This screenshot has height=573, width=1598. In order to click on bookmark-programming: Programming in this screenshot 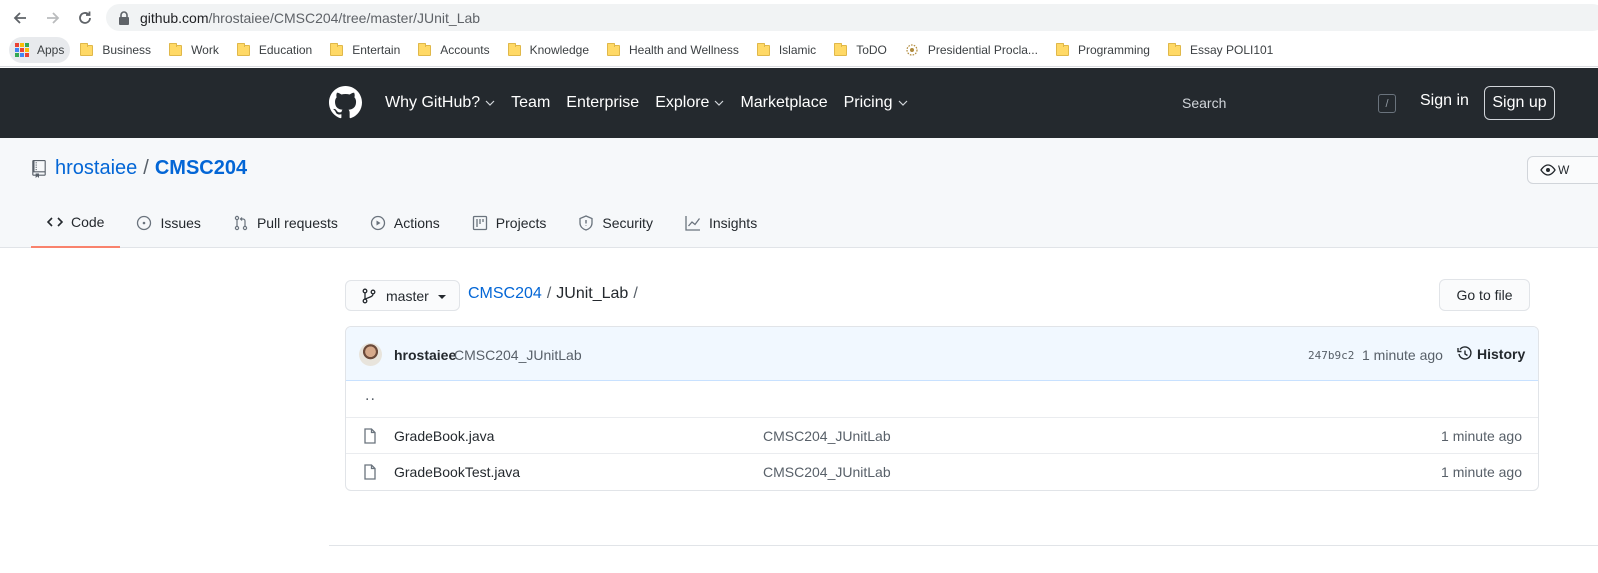, I will do `click(1103, 50)`.